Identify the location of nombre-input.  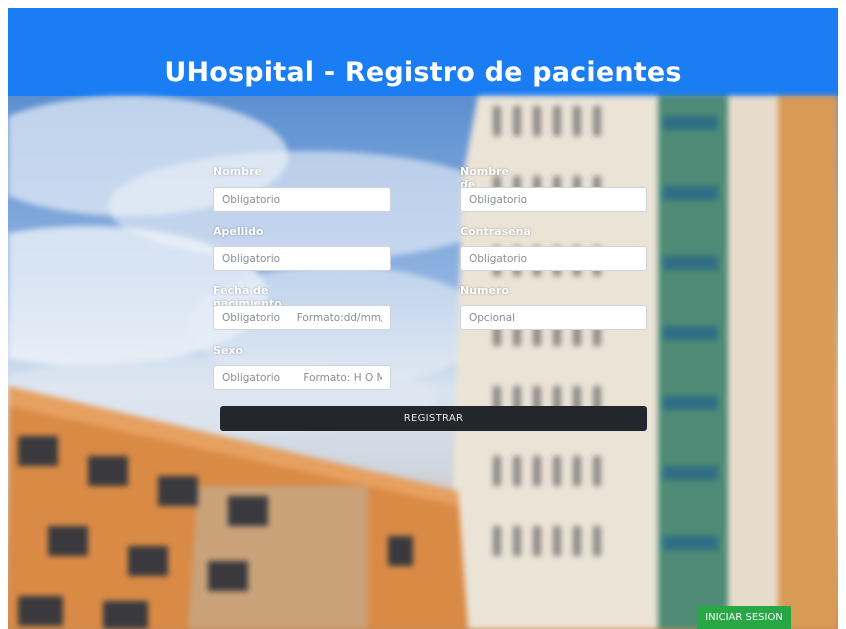
(302, 199).